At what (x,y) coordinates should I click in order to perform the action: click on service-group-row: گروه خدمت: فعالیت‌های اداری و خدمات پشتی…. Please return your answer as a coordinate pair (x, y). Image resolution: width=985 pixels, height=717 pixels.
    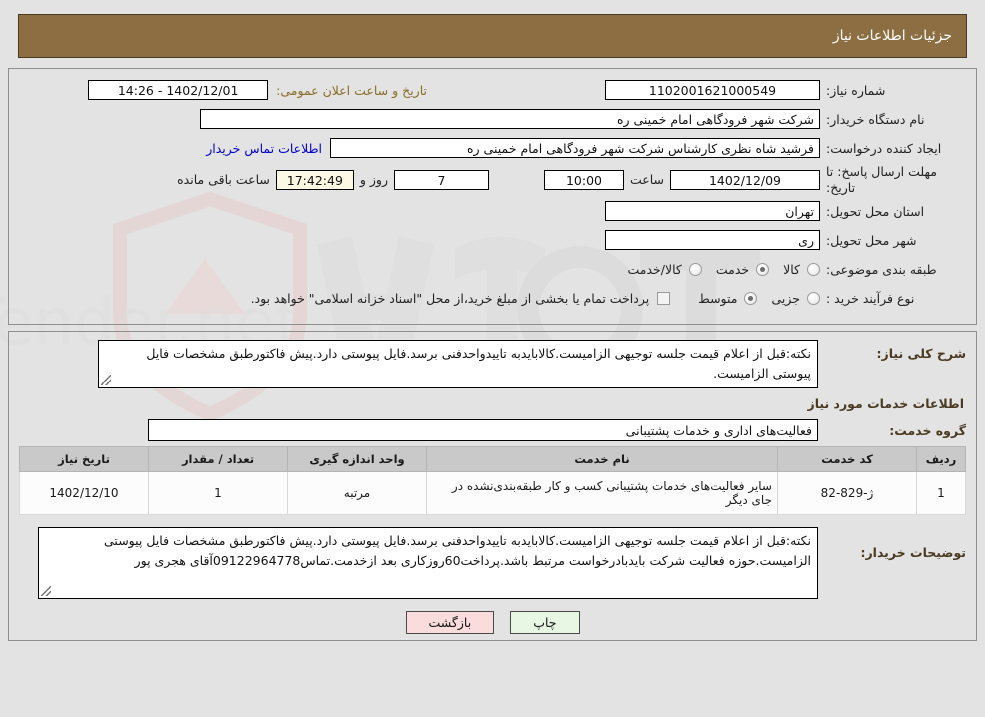
    Looking at the image, I should click on (492, 430).